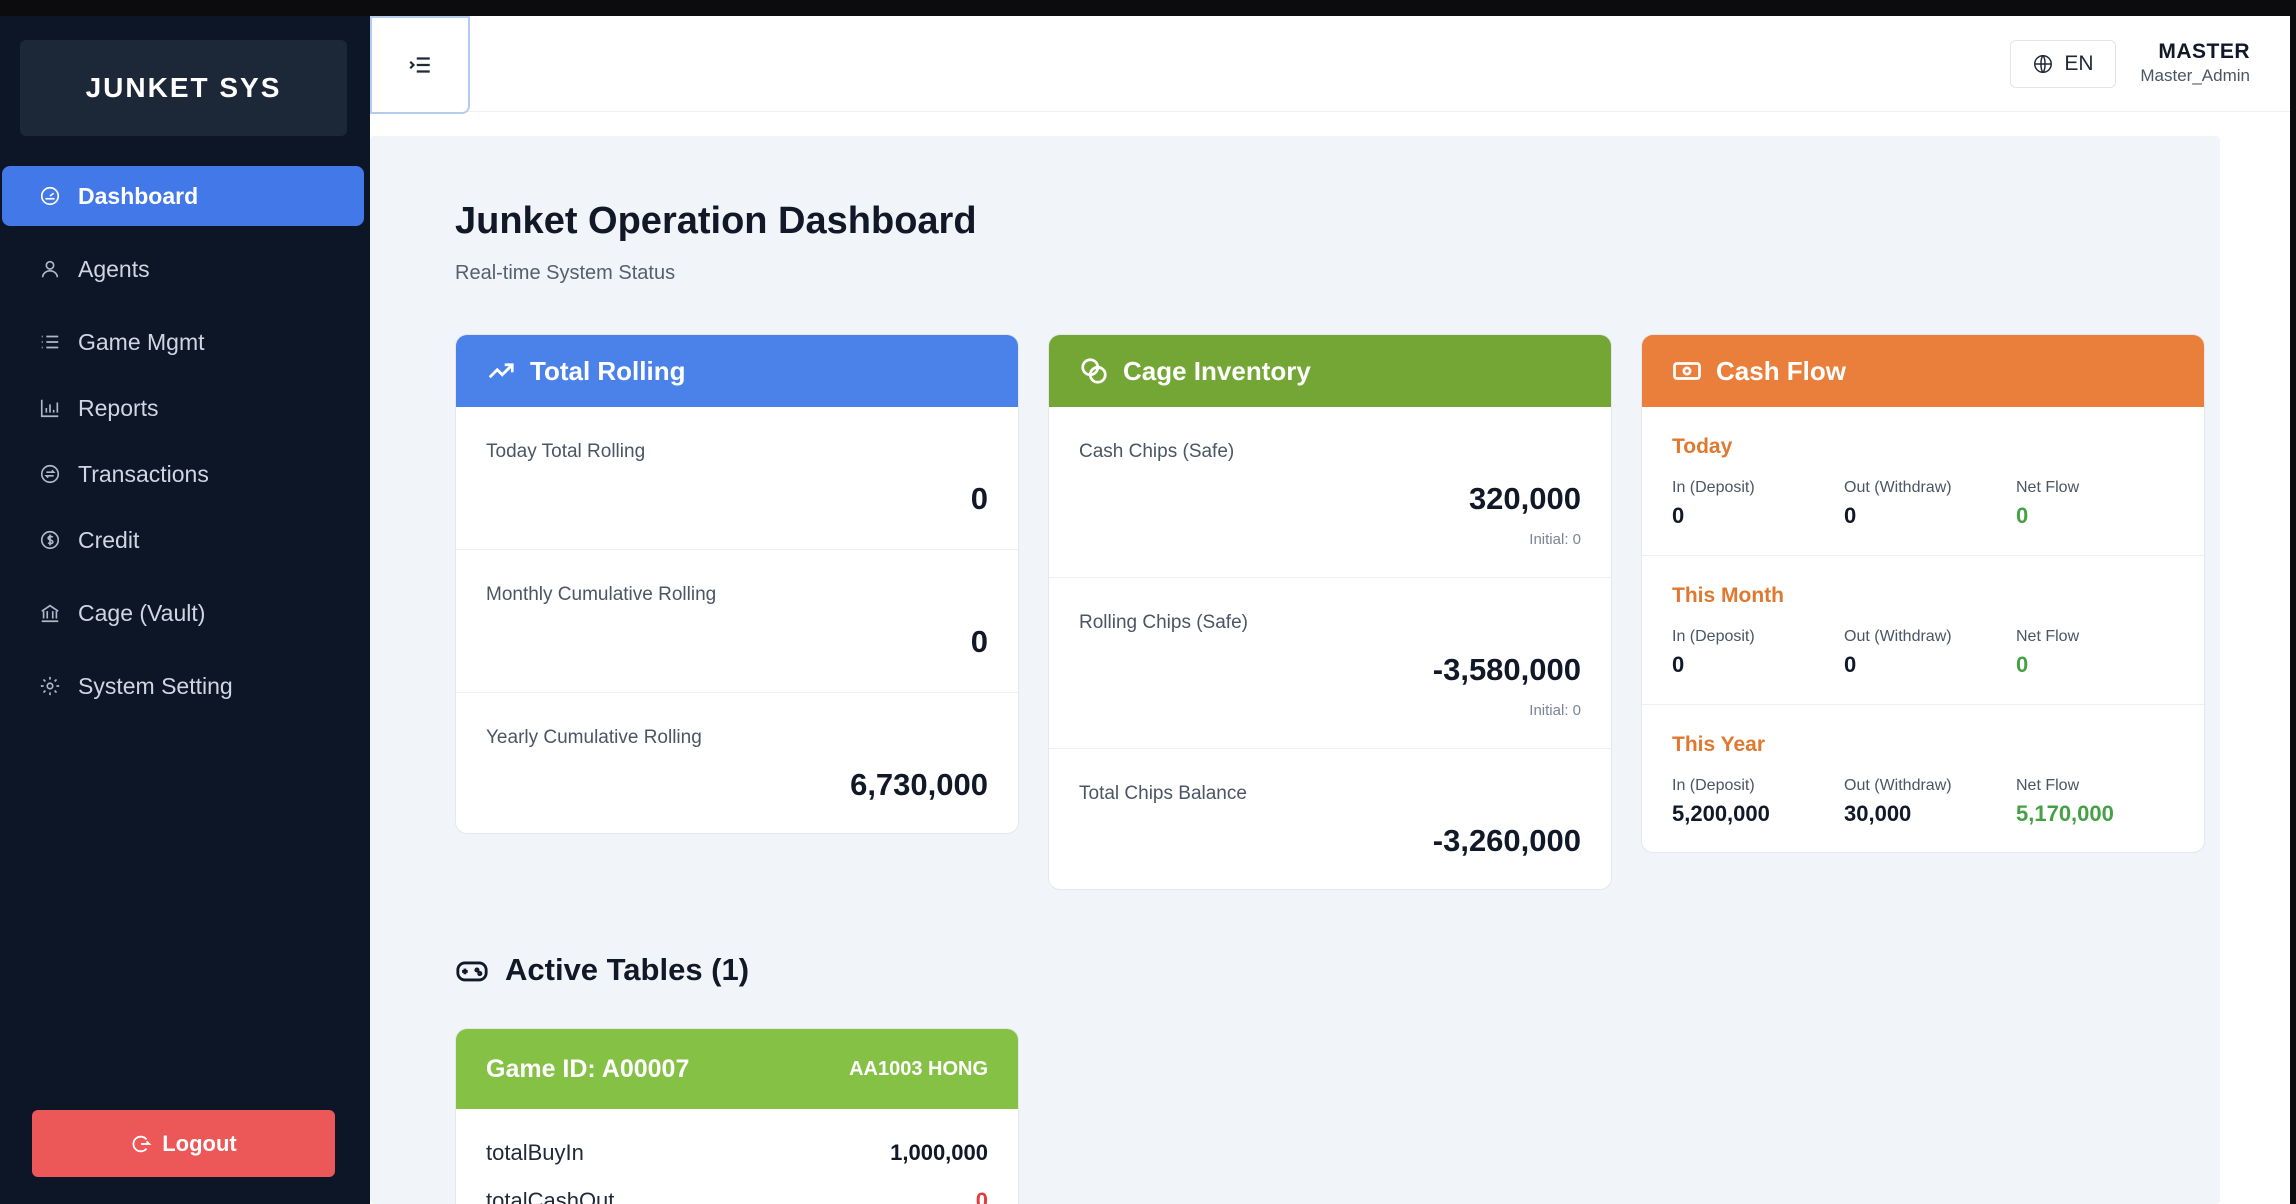 The width and height of the screenshot is (2296, 1204). What do you see at coordinates (118, 407) in the screenshot?
I see `sidebar-item-label: Reports` at bounding box center [118, 407].